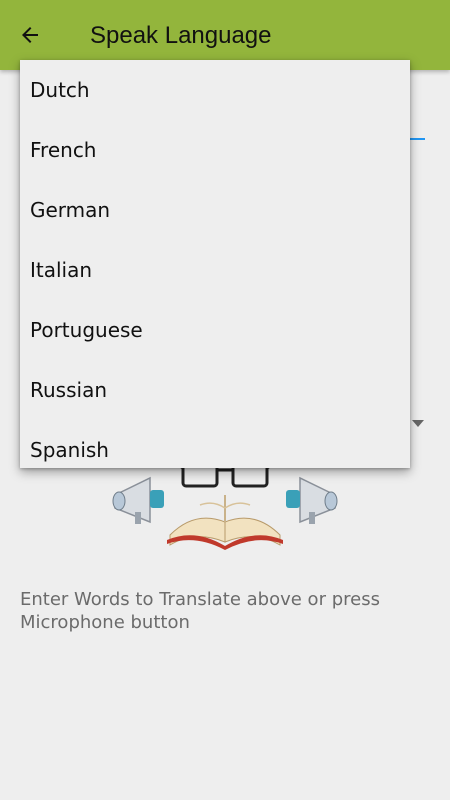 This screenshot has width=450, height=800. I want to click on speaker-book-illustration, so click(225, 506).